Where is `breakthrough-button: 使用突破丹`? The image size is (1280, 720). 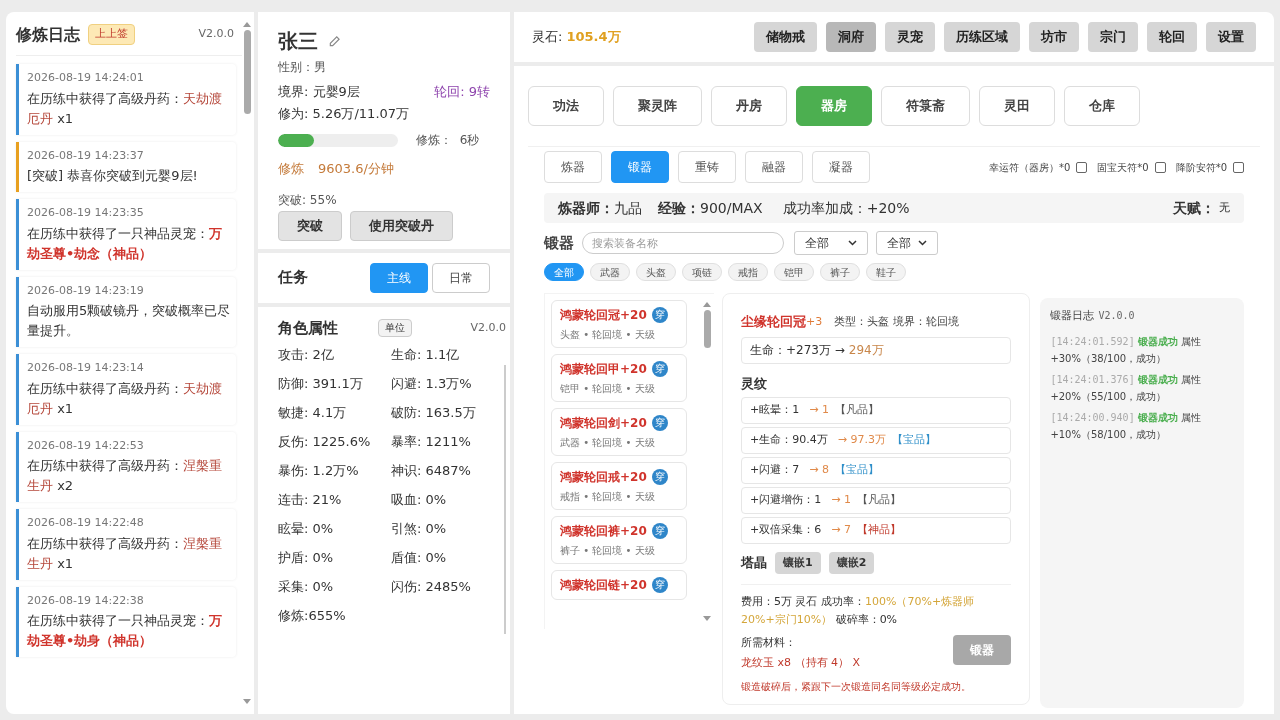 breakthrough-button: 使用突破丹 is located at coordinates (401, 225).